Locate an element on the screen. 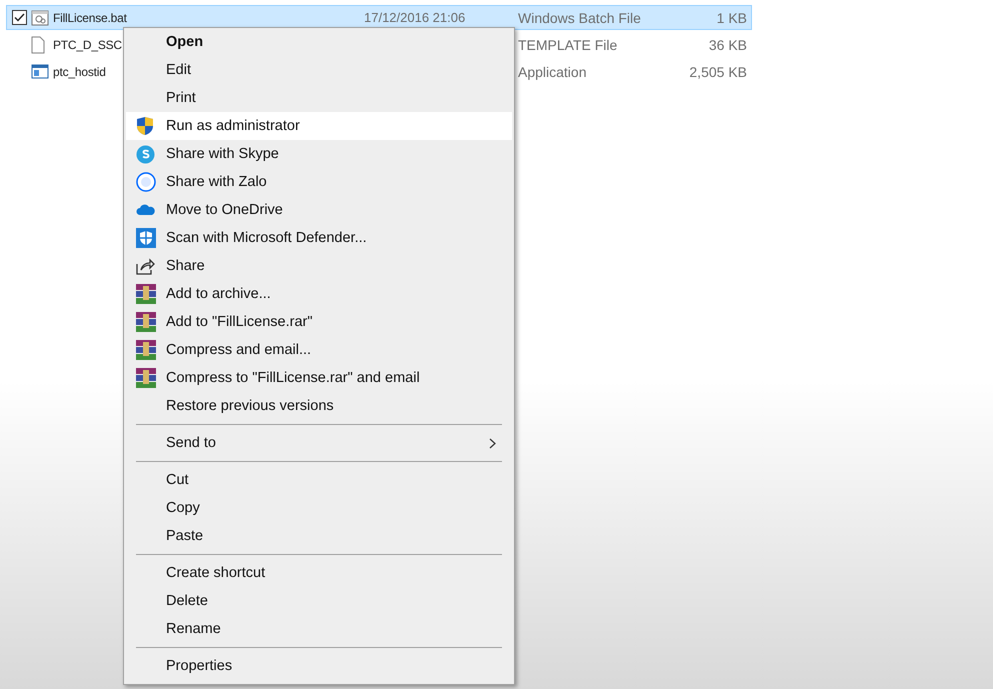  file-type: TEMPLATE File is located at coordinates (567, 44).